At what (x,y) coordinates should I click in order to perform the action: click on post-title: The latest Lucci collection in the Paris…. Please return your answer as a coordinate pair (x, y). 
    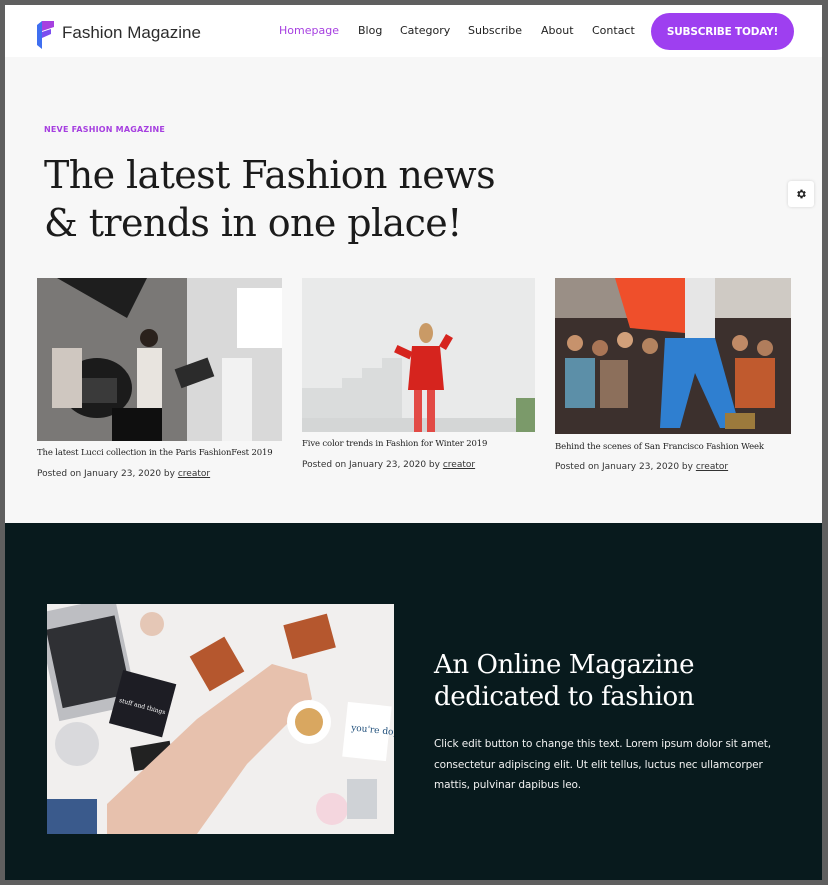
    Looking at the image, I should click on (155, 453).